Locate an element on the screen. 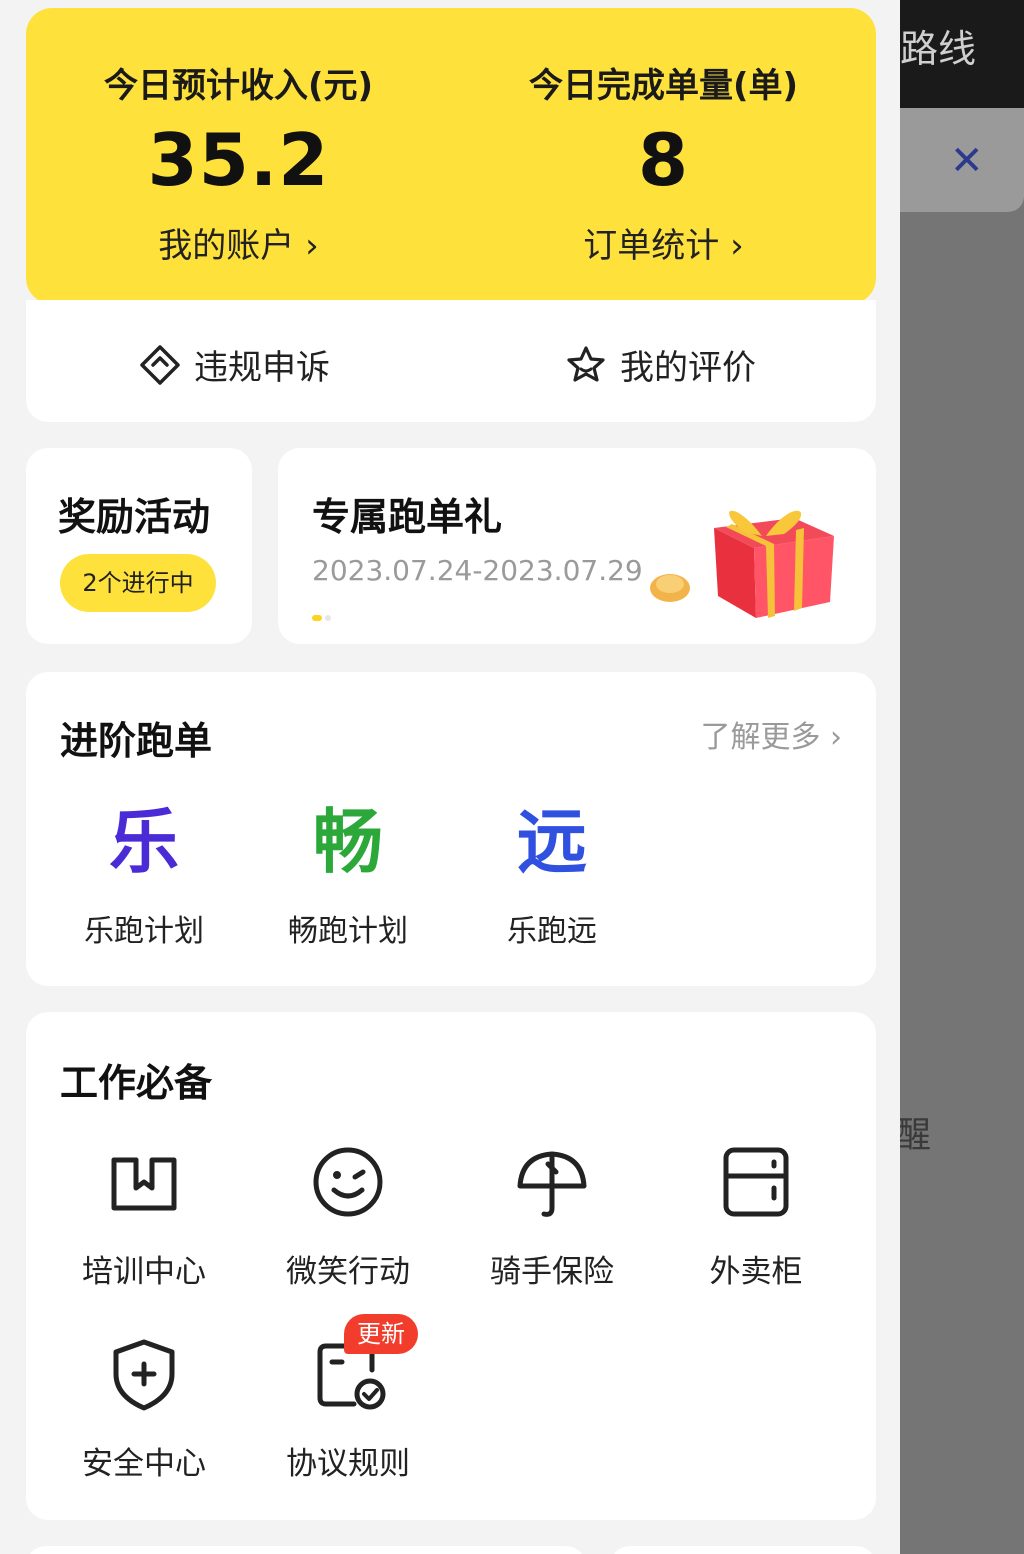  learn-more-link: 了解更多 › is located at coordinates (771, 734).